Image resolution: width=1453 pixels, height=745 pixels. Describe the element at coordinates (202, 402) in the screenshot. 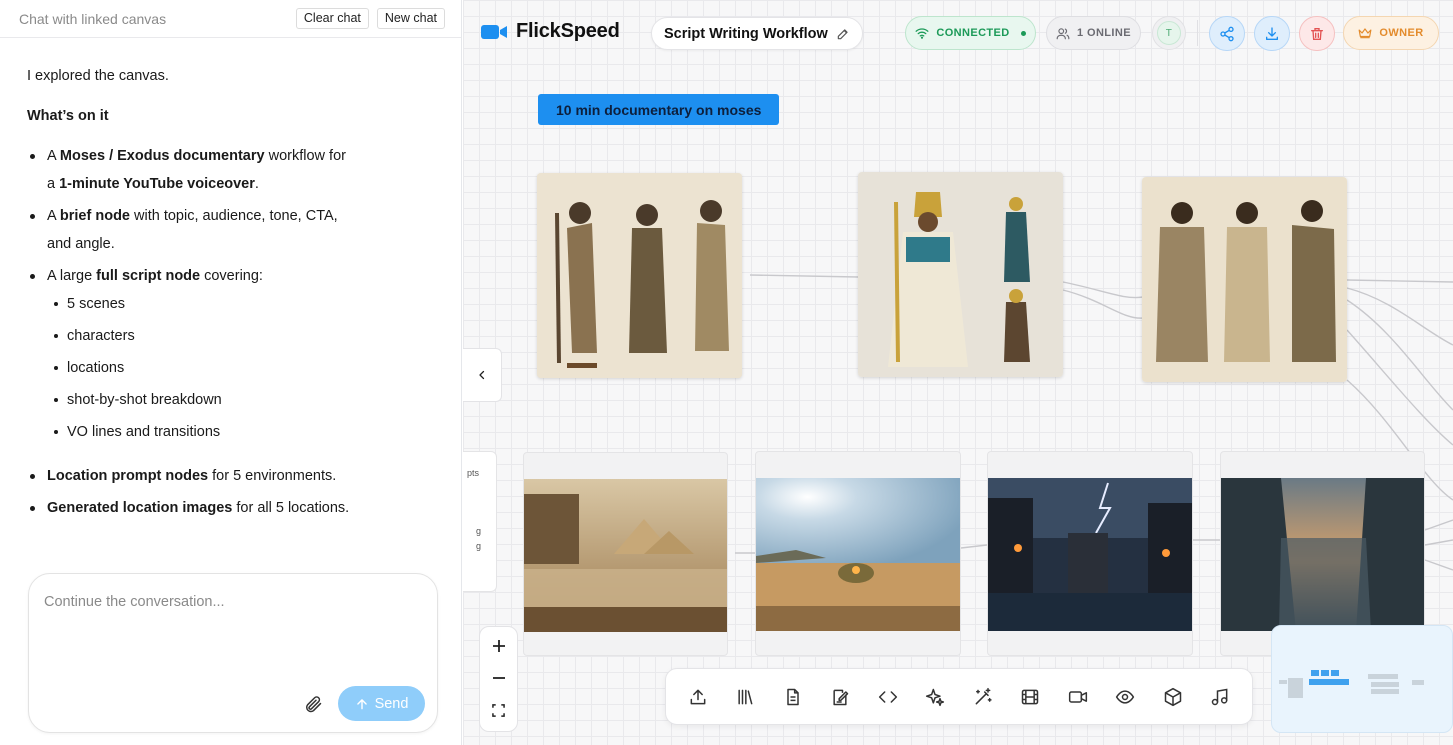

I see `sub-list-item: shot-by-shot breakdown` at that location.